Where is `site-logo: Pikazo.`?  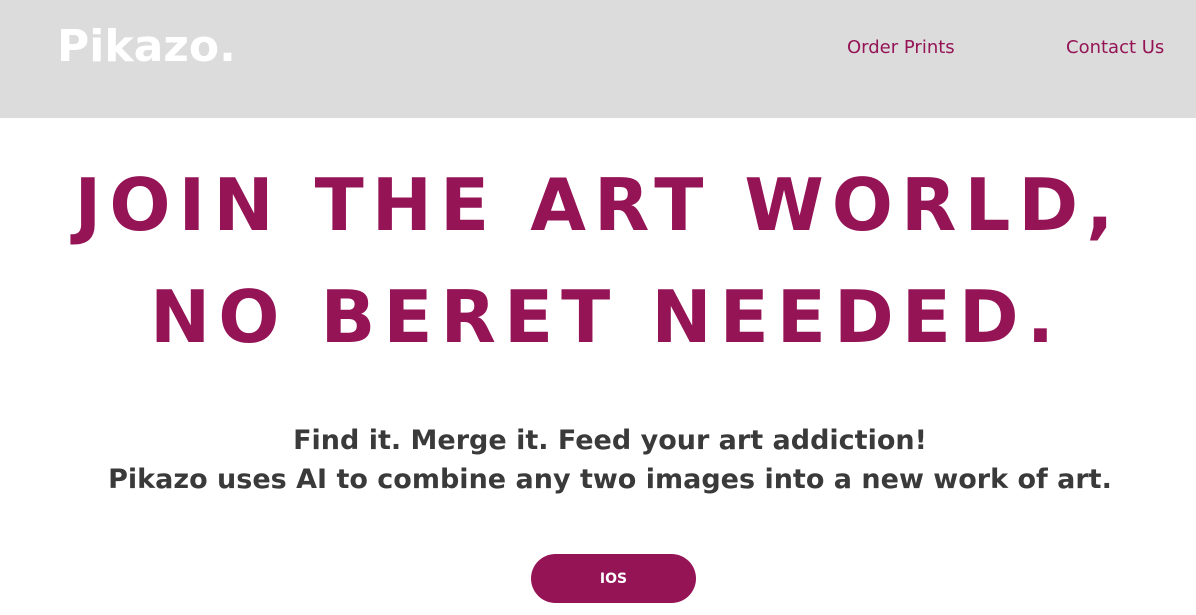 site-logo: Pikazo. is located at coordinates (146, 47).